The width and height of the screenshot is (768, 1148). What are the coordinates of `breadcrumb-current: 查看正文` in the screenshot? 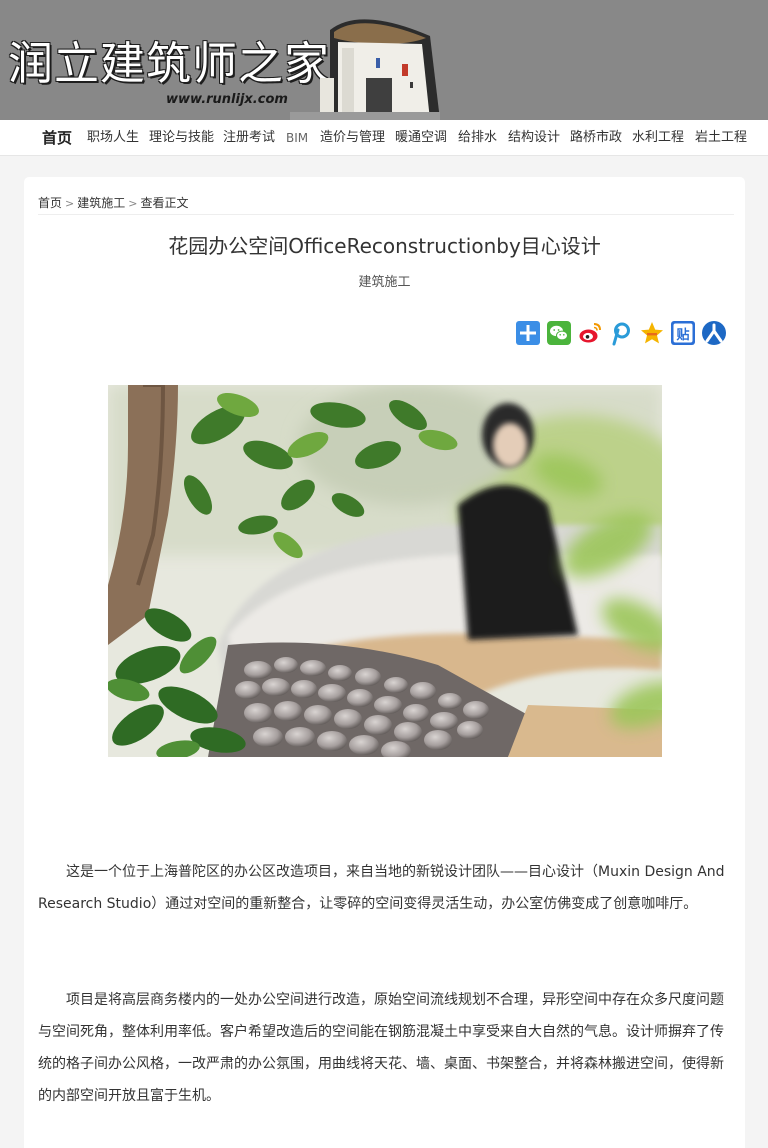 It's located at (164, 203).